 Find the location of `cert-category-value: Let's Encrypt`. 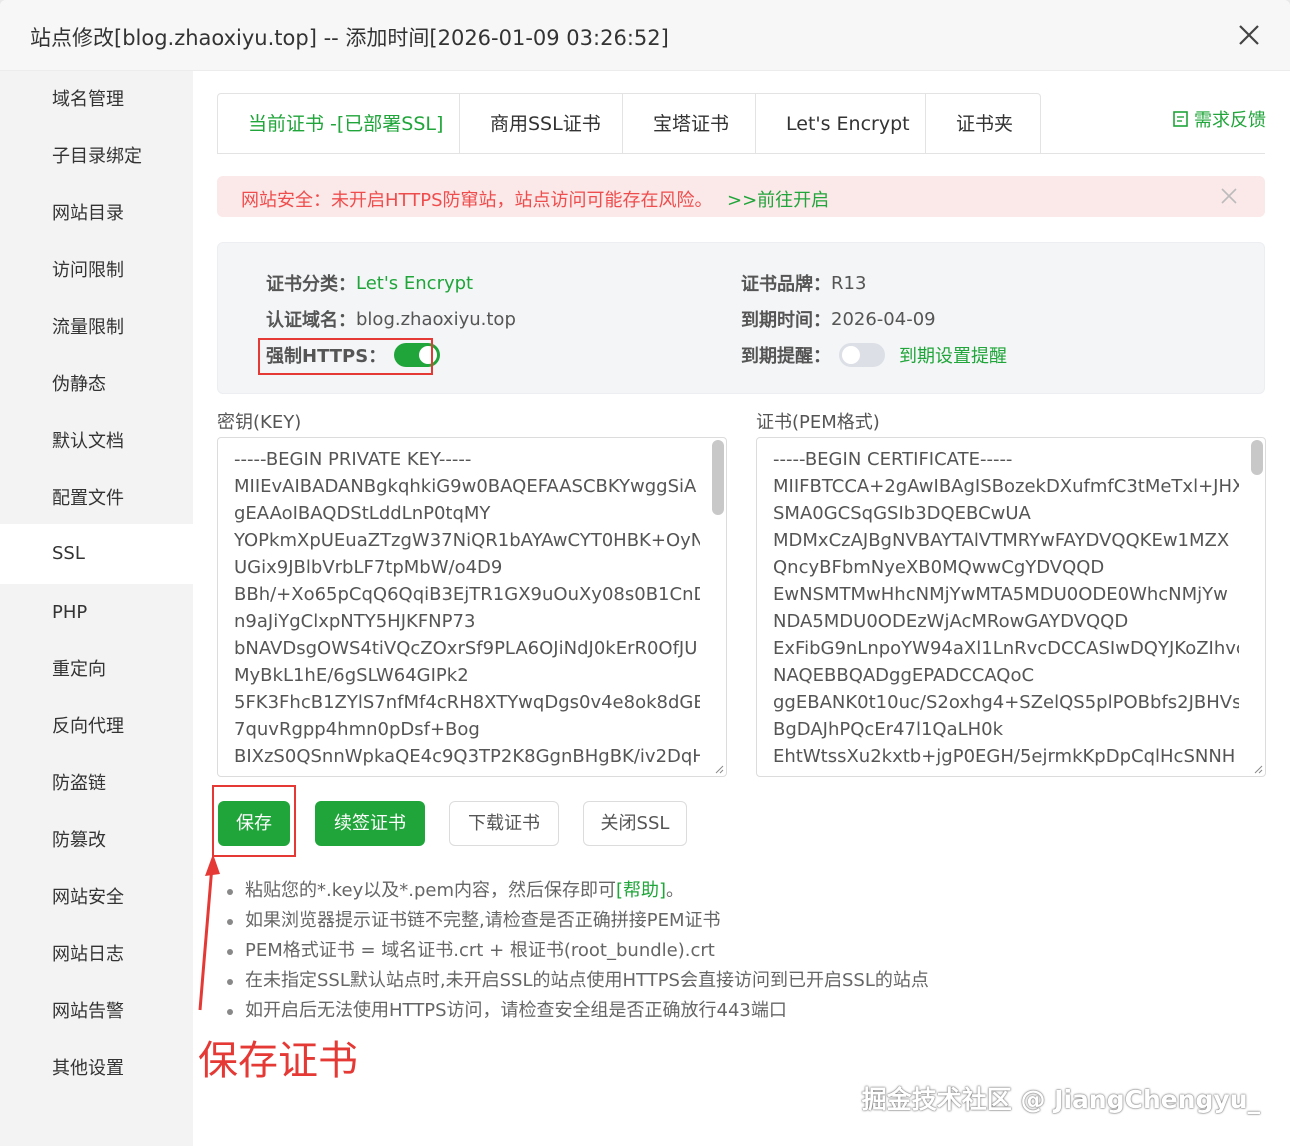

cert-category-value: Let's Encrypt is located at coordinates (415, 283).